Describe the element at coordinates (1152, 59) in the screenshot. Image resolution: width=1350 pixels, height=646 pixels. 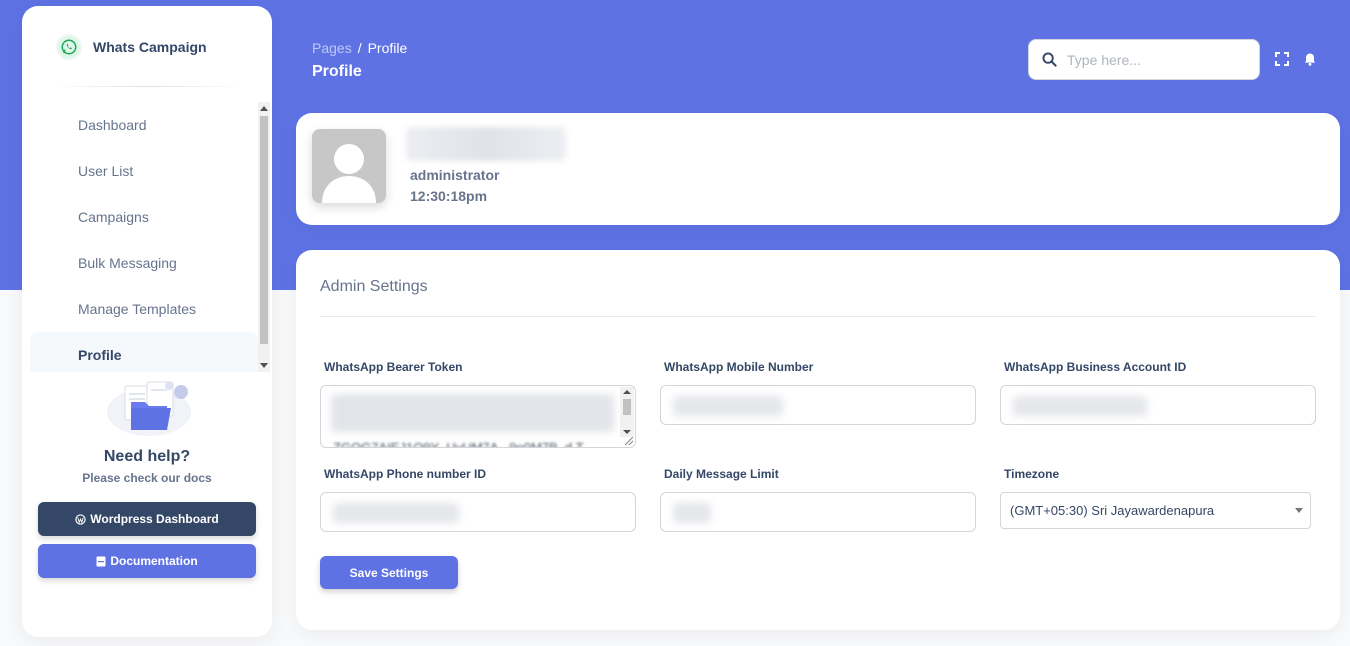
I see `search-input` at that location.